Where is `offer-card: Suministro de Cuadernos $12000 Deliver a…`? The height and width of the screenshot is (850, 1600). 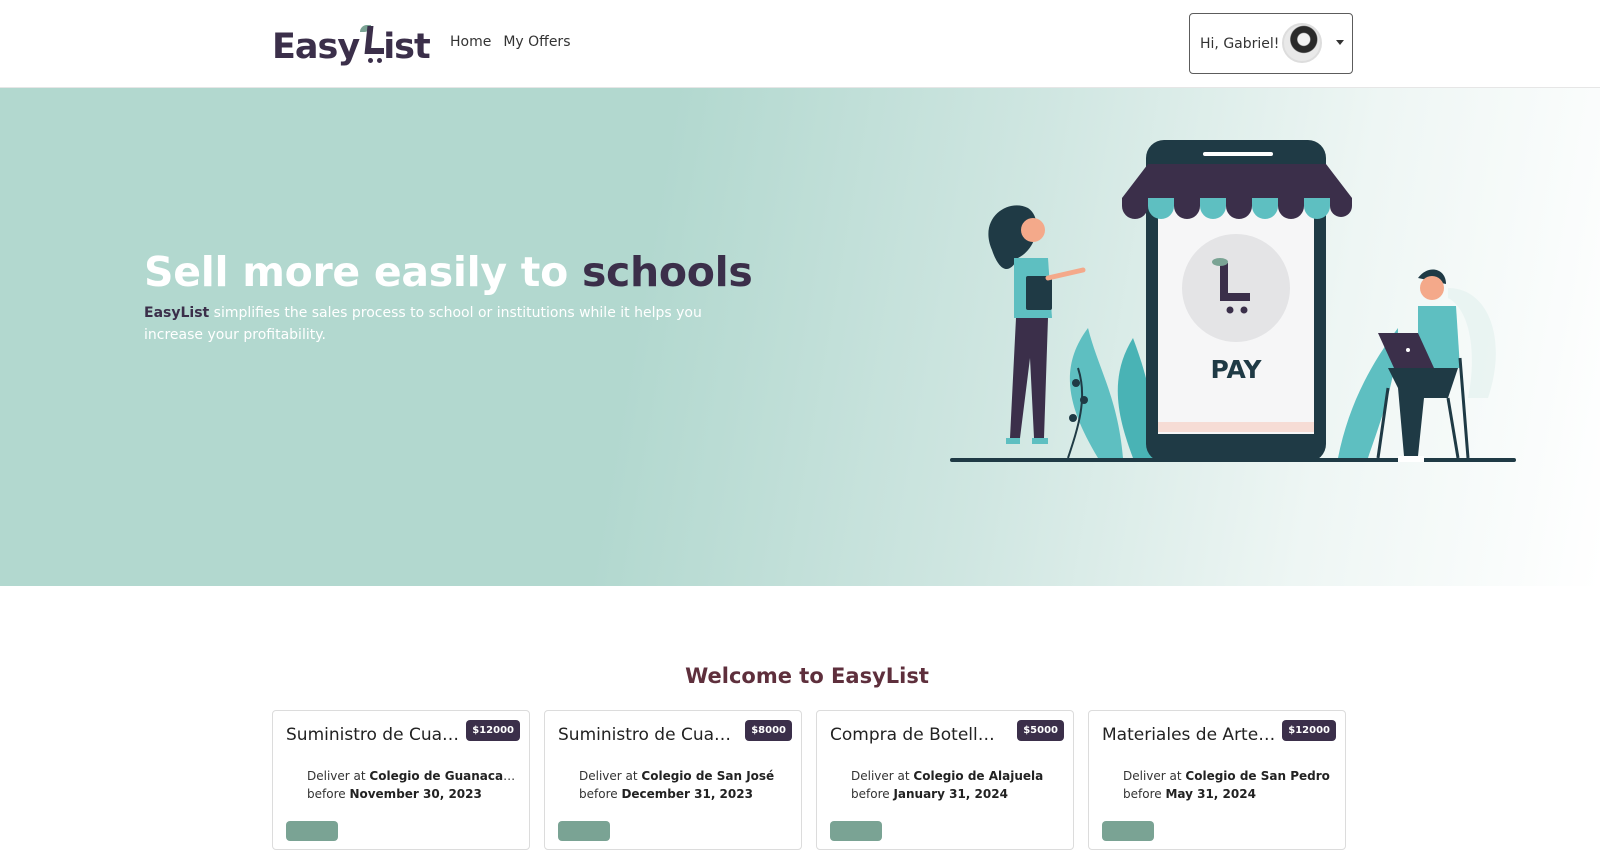 offer-card: Suministro de Cuadernos $12000 Deliver a… is located at coordinates (401, 780).